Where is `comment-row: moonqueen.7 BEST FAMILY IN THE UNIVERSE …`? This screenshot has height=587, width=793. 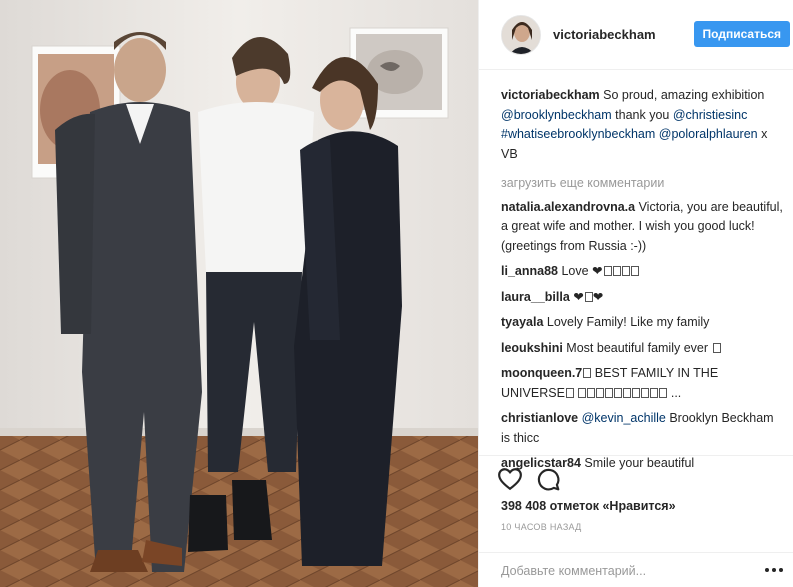
comment-row: moonqueen.7 BEST FAMILY IN THE UNIVERSE … is located at coordinates (610, 383).